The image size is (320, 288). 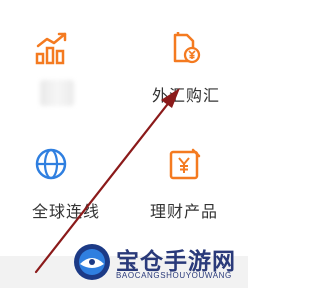 I want to click on service-label-forex: 外汇购汇, so click(x=185, y=95).